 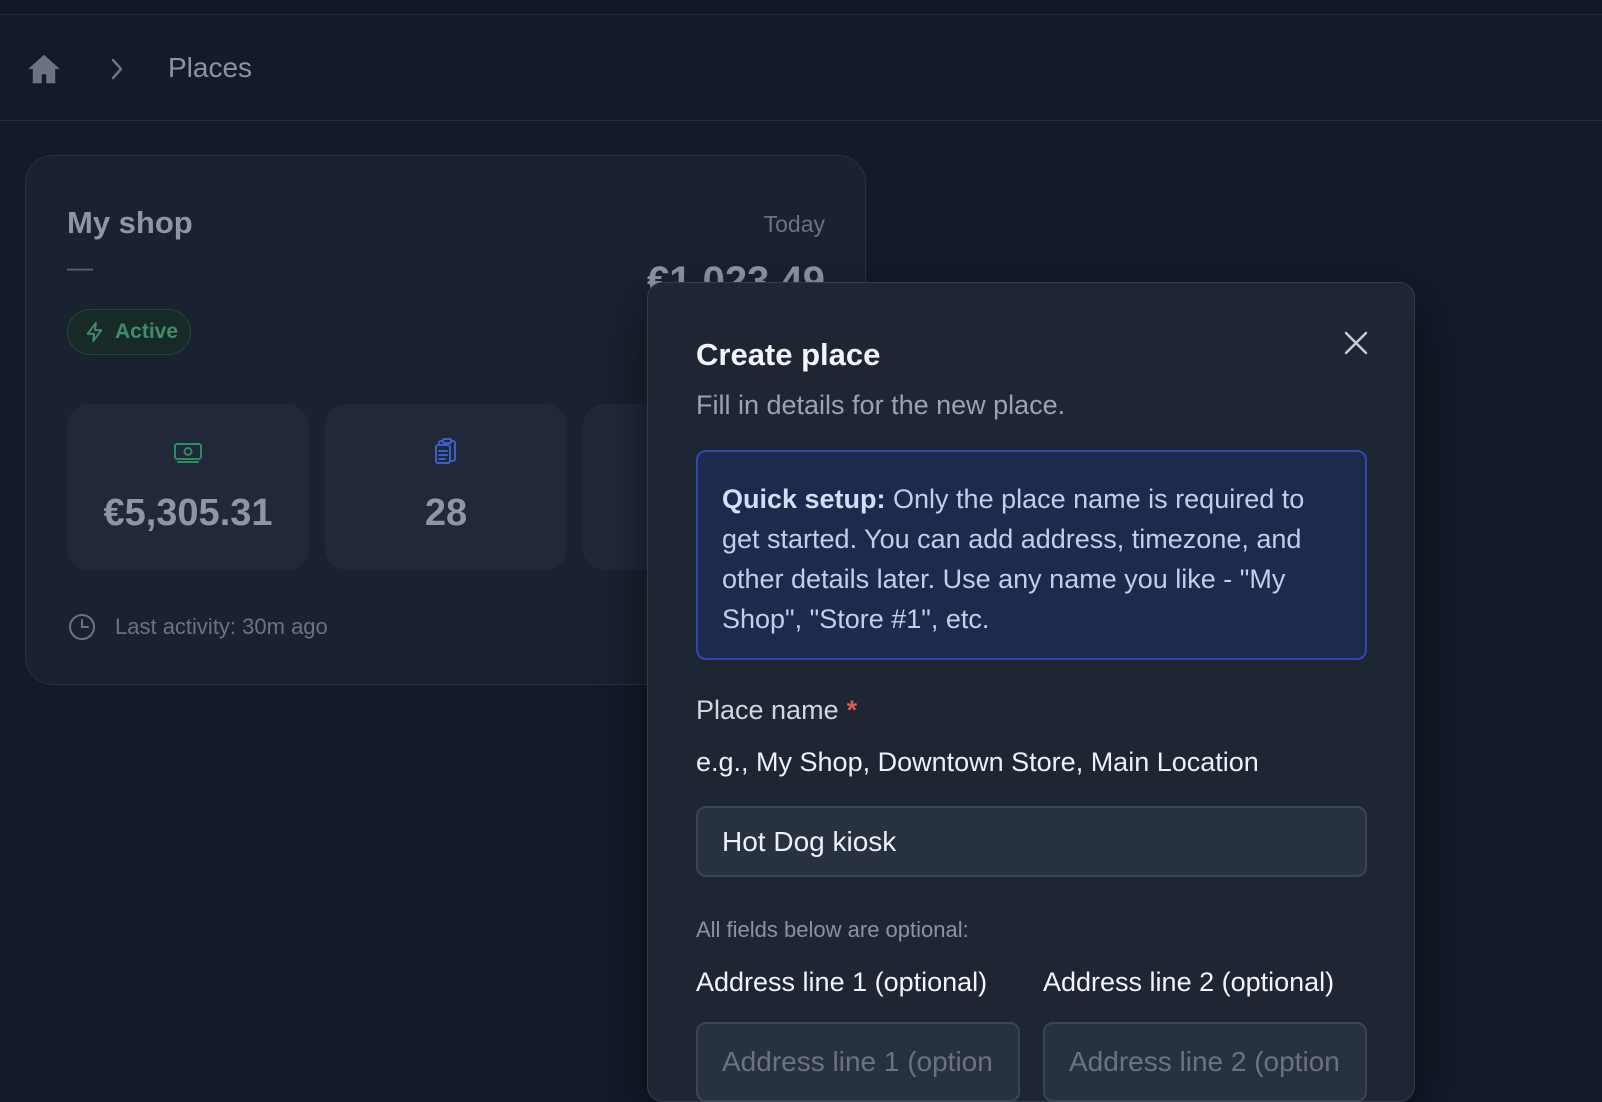 What do you see at coordinates (1189, 982) in the screenshot?
I see `address-line-2-label: Address line 2 (optional)` at bounding box center [1189, 982].